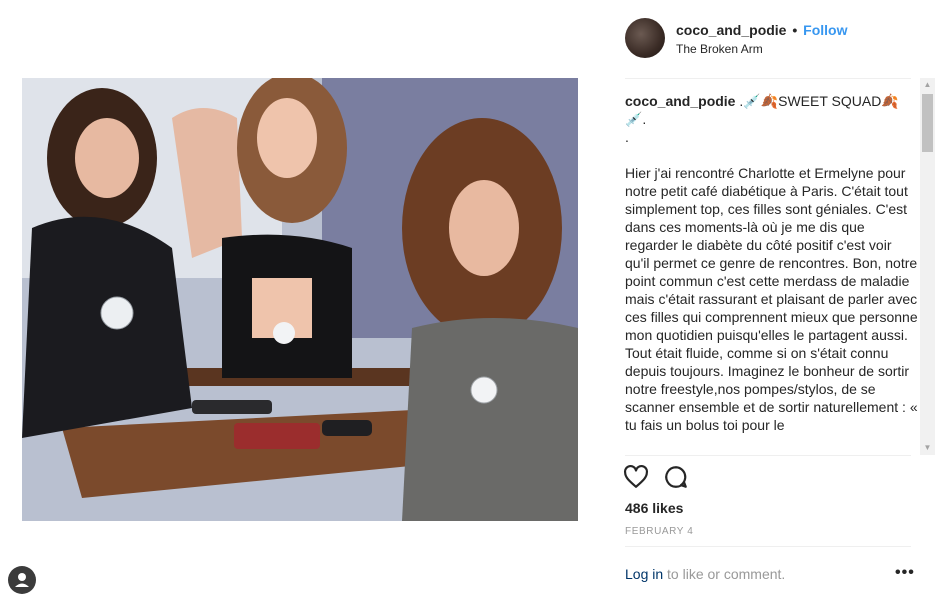 The width and height of the screenshot is (935, 600). What do you see at coordinates (731, 30) in the screenshot?
I see `username-link: coco_and_podie` at bounding box center [731, 30].